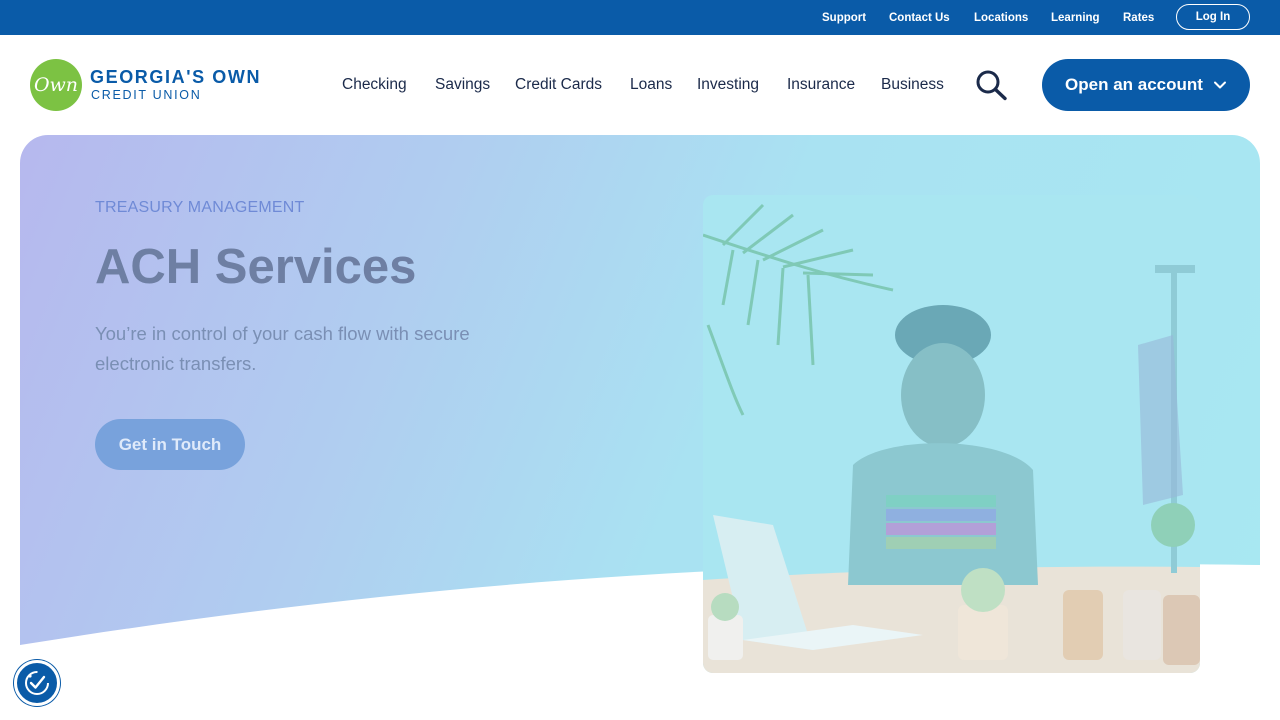  Describe the element at coordinates (919, 18) in the screenshot. I see `utility-link-contact-us: Contact Us` at that location.